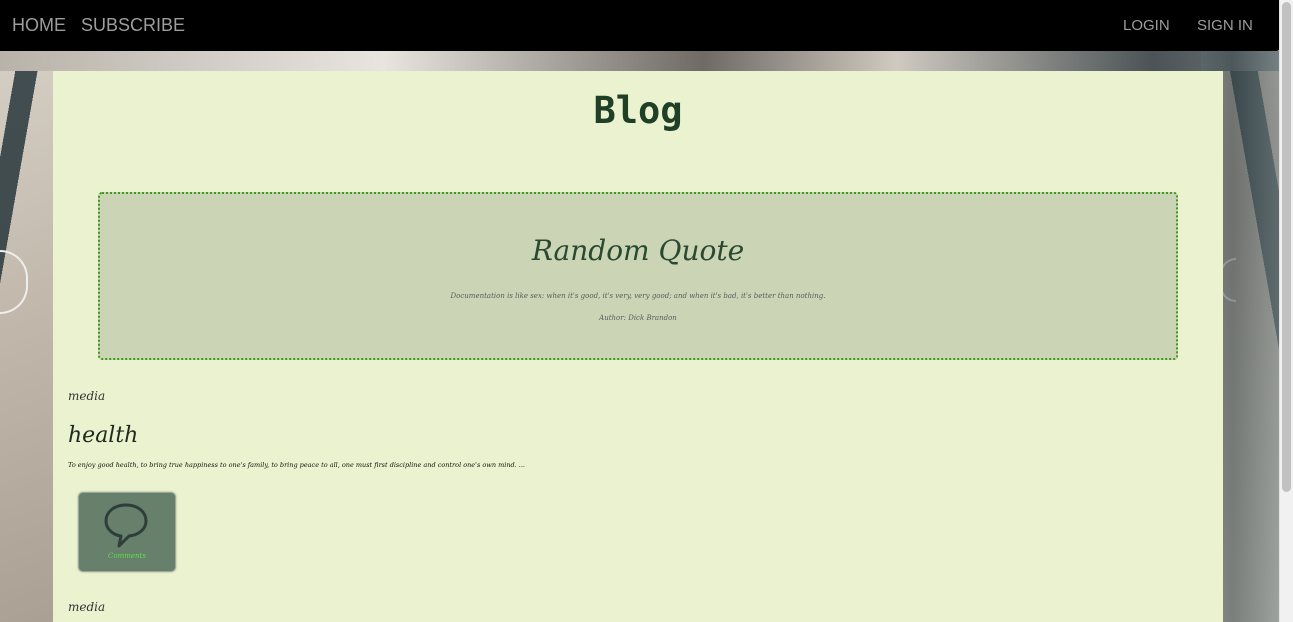 The image size is (1293, 622). I want to click on comments-button: Comments, so click(127, 532).